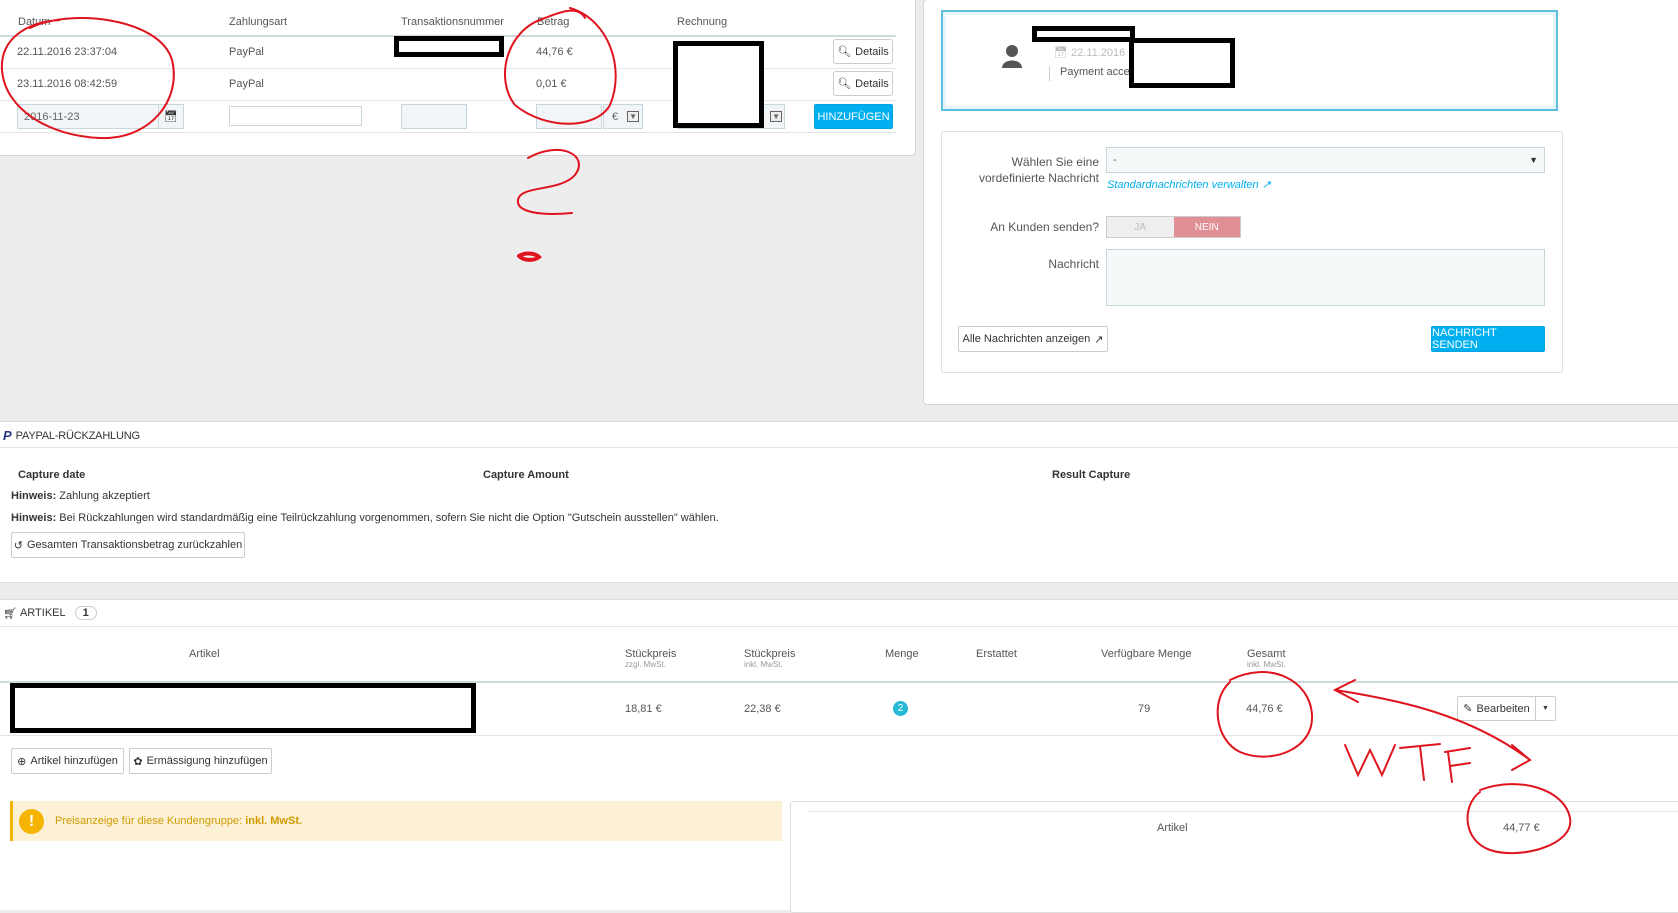  I want to click on payment-date: 23.11.2016 08:42:59, so click(67, 84).